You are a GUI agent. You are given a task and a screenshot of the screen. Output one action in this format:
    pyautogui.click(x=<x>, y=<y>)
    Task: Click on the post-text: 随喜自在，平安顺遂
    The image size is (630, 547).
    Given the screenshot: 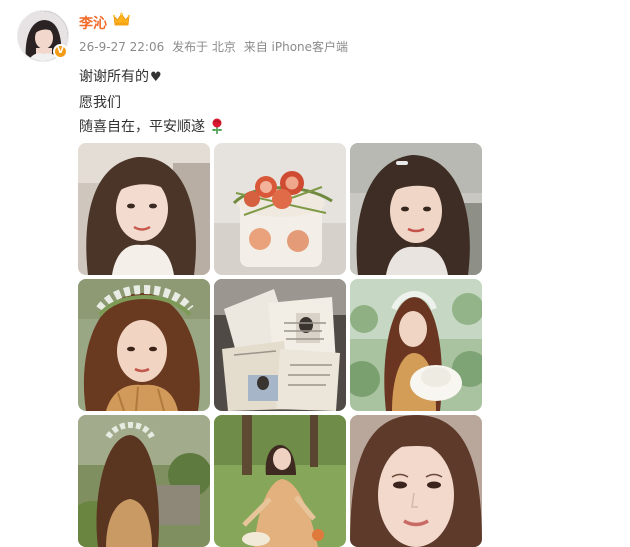 What is the action you would take?
    pyautogui.click(x=142, y=127)
    